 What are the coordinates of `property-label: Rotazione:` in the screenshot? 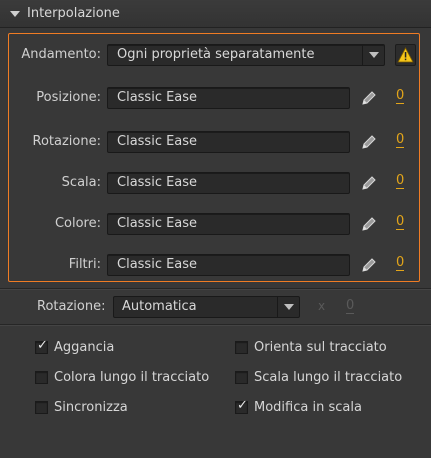 It's located at (66, 141).